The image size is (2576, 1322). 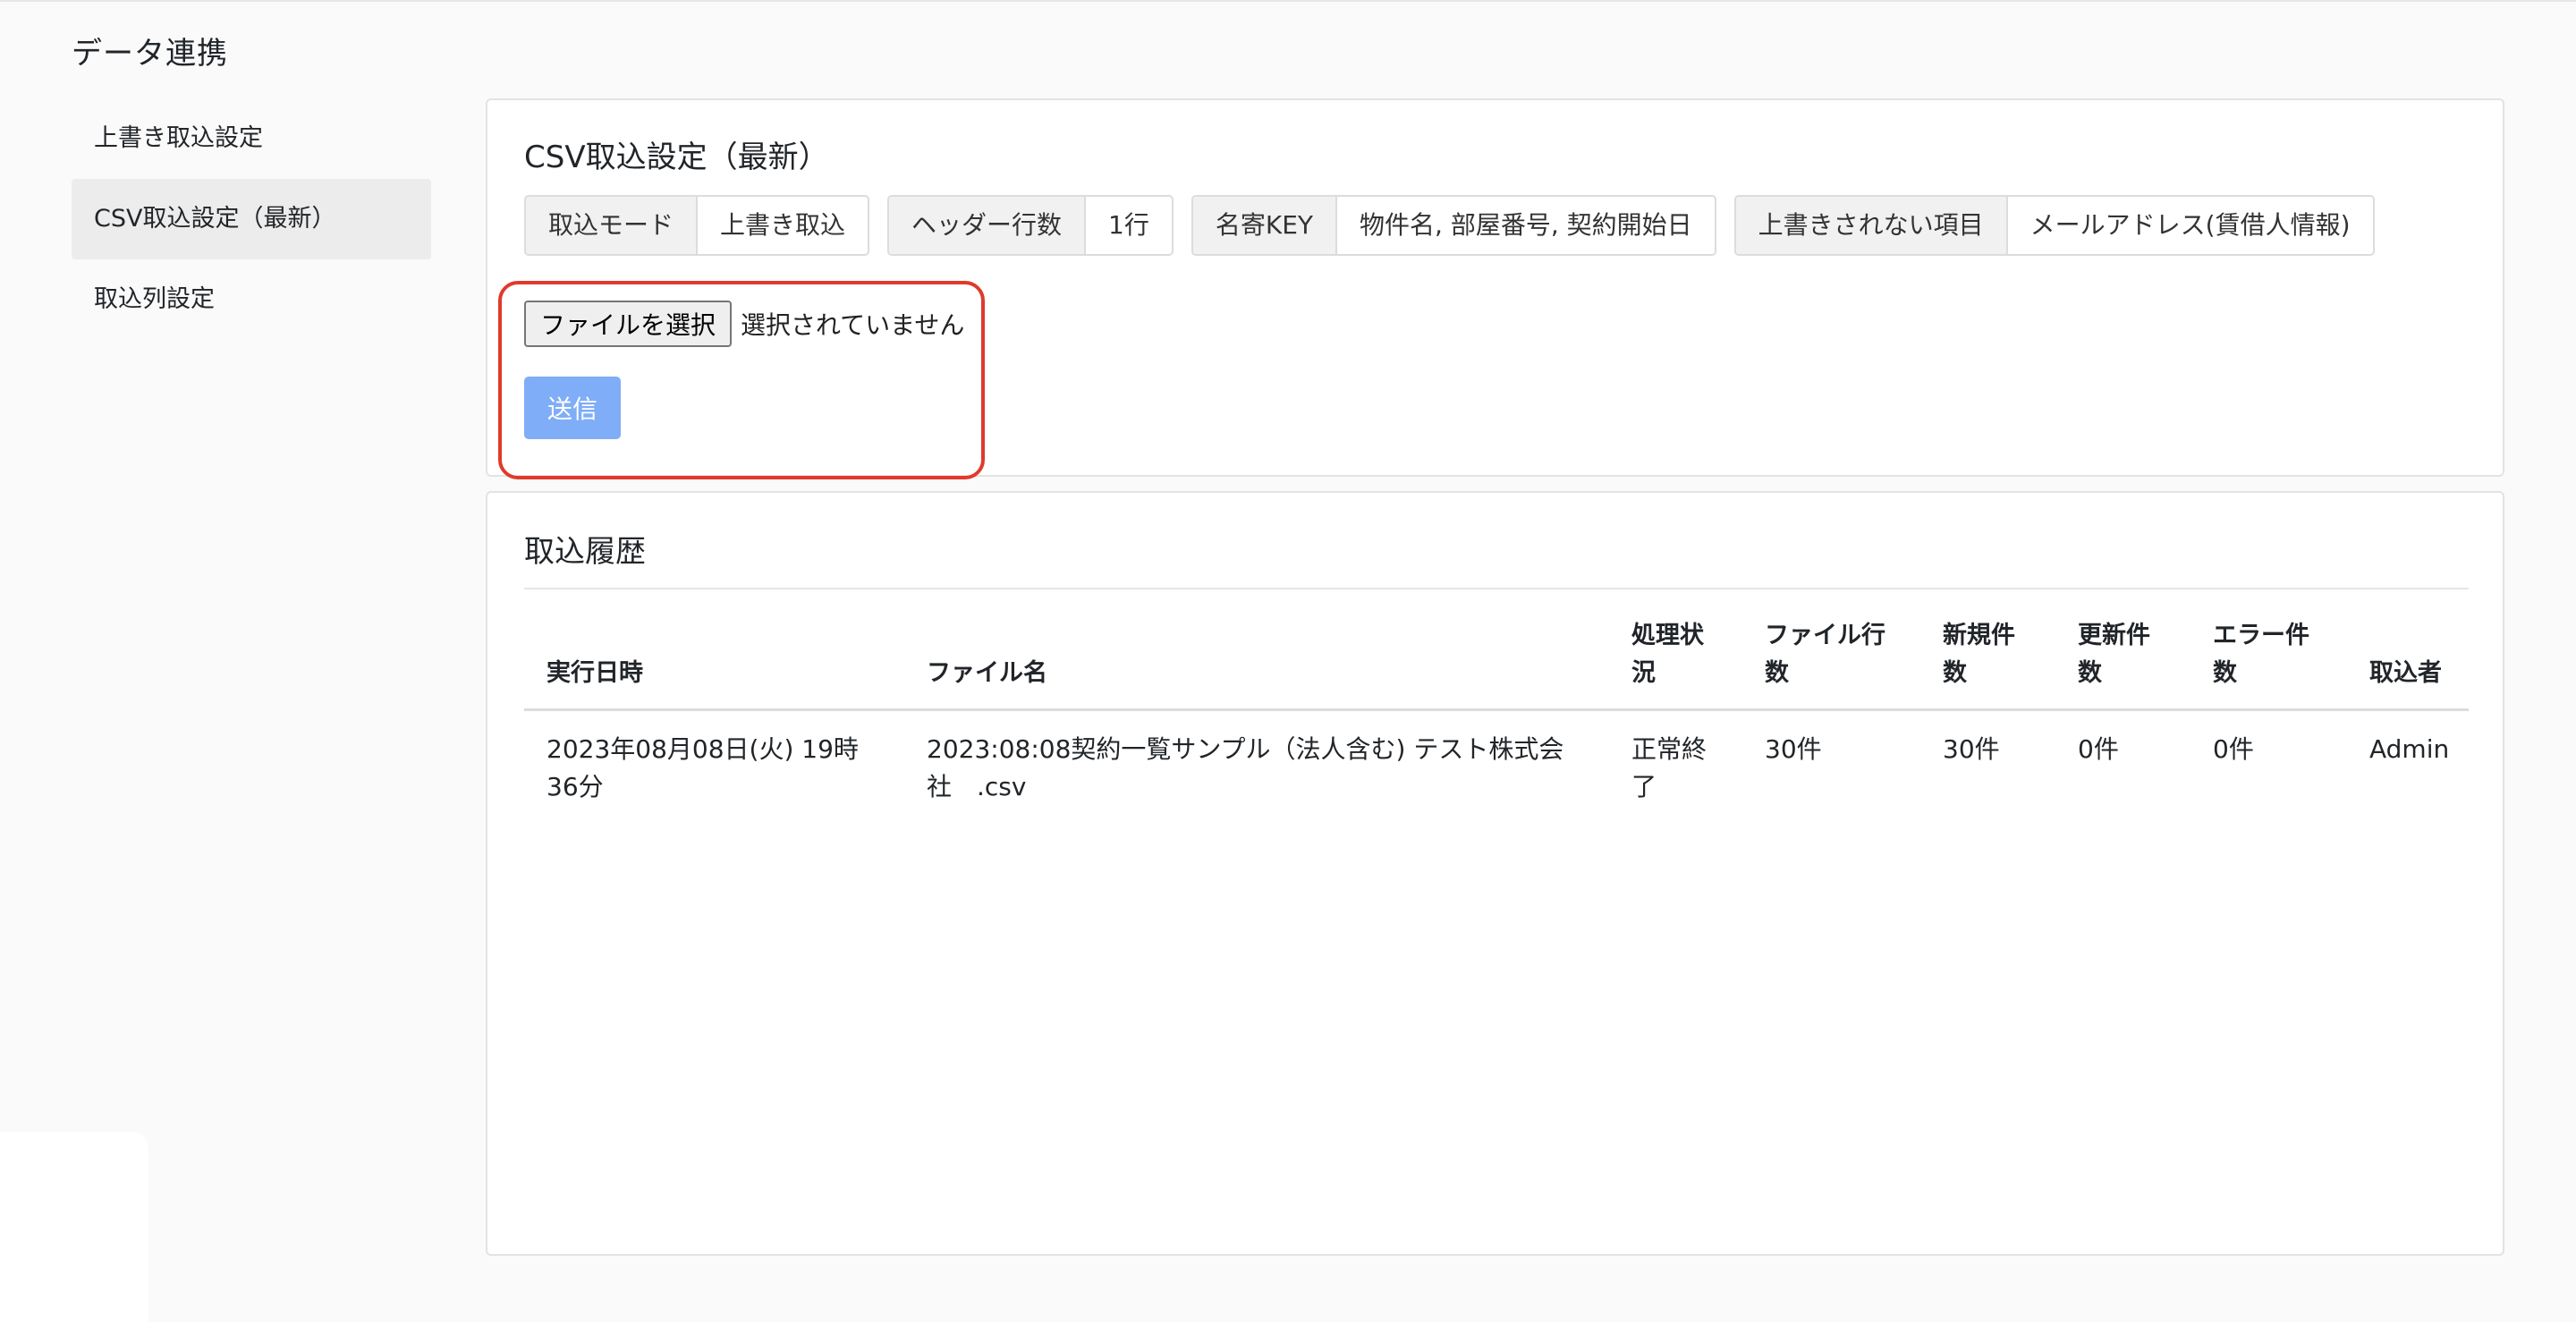 What do you see at coordinates (74, 1227) in the screenshot?
I see `corner-overlay` at bounding box center [74, 1227].